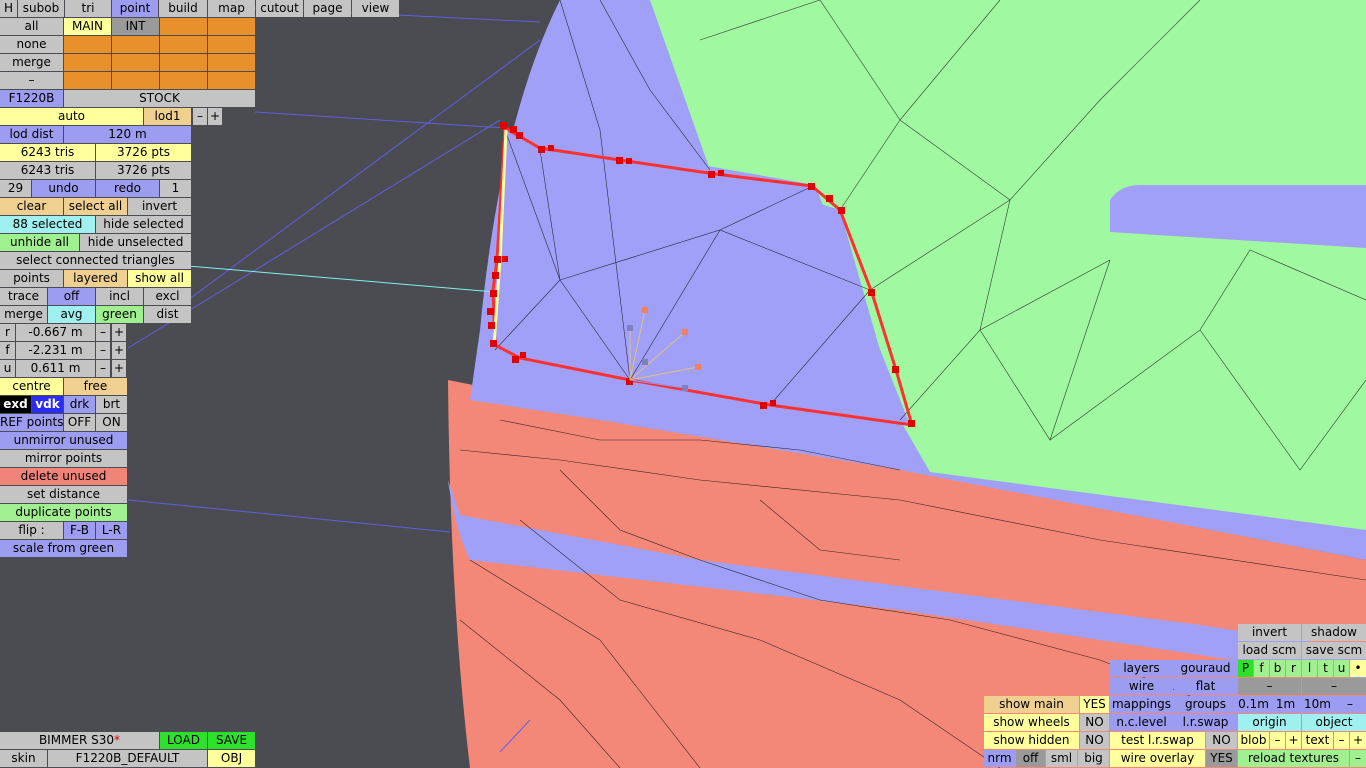 The height and width of the screenshot is (768, 1366). Describe the element at coordinates (95, 206) in the screenshot. I see `select-all-button: select all` at that location.